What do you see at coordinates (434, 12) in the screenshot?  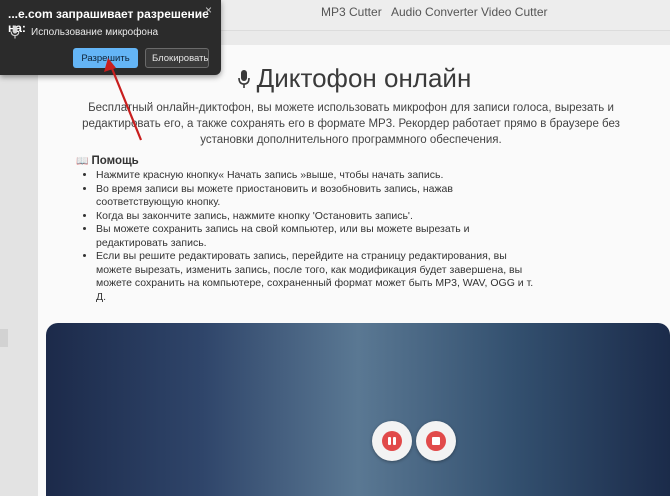 I see `nav-audio-converter: Audio Converter` at bounding box center [434, 12].